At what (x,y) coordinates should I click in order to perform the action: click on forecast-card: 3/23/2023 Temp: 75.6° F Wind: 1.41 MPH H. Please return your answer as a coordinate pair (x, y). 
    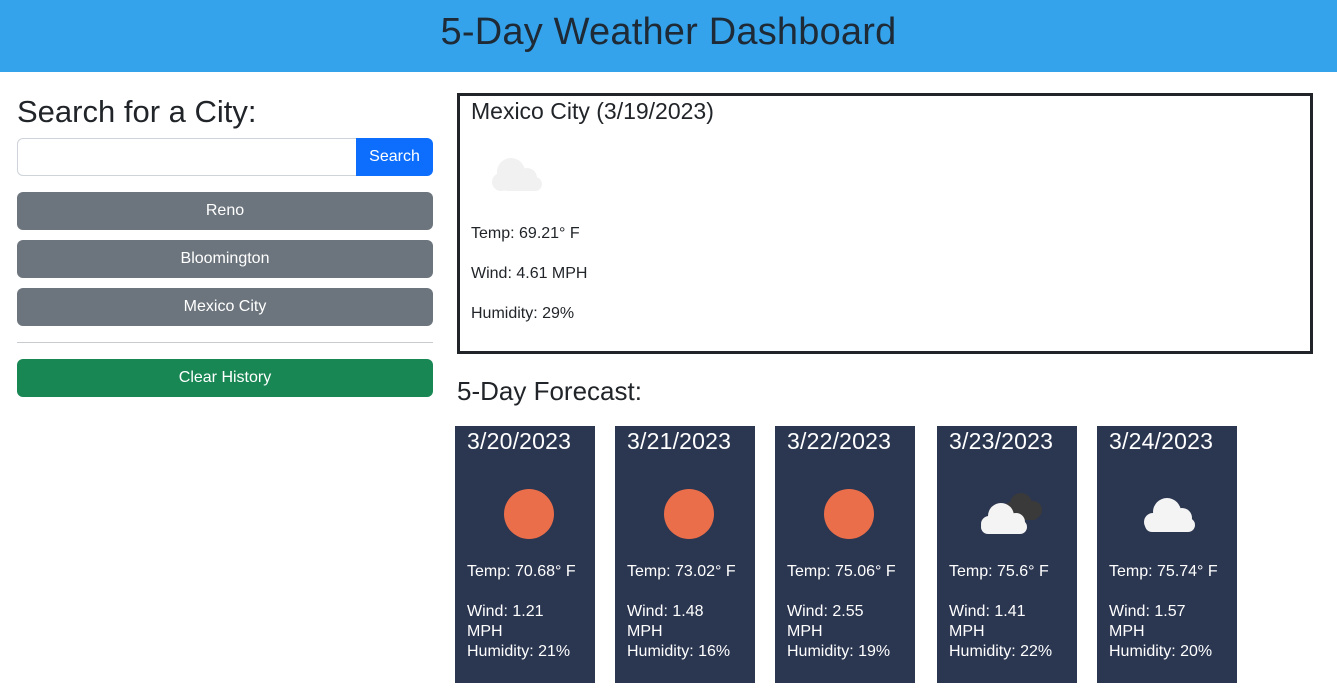
    Looking at the image, I should click on (1007, 554).